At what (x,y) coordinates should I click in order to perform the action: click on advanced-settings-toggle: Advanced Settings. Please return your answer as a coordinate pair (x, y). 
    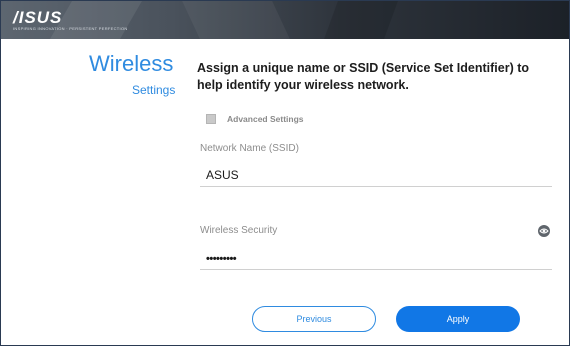
    Looking at the image, I should click on (255, 119).